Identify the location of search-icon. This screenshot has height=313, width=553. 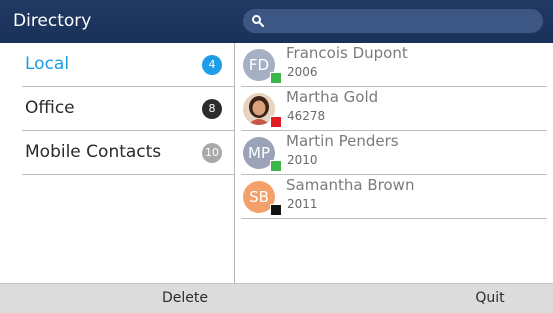
(258, 21).